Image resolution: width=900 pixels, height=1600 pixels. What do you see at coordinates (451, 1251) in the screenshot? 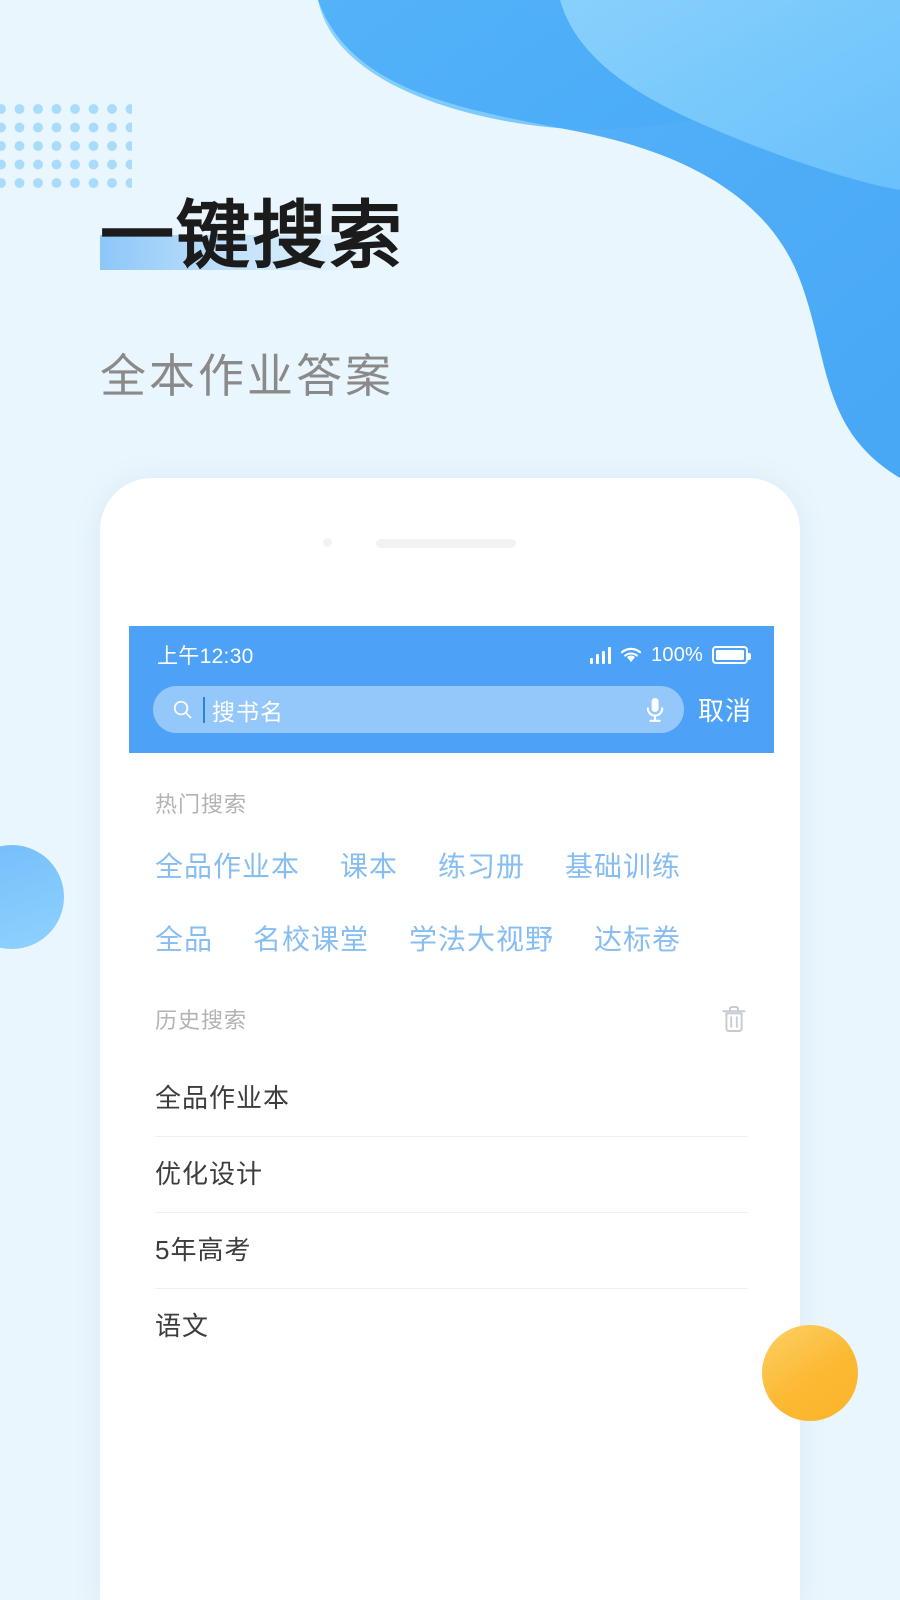
I see `list-item: 5年高考` at bounding box center [451, 1251].